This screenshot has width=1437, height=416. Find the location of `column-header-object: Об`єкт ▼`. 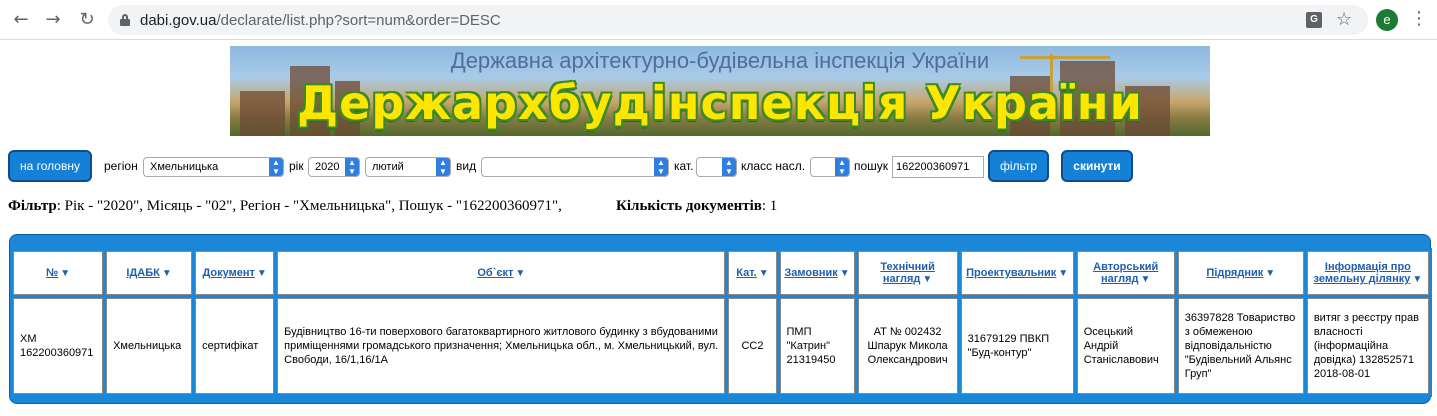

column-header-object: Об`єкт ▼ is located at coordinates (501, 273).